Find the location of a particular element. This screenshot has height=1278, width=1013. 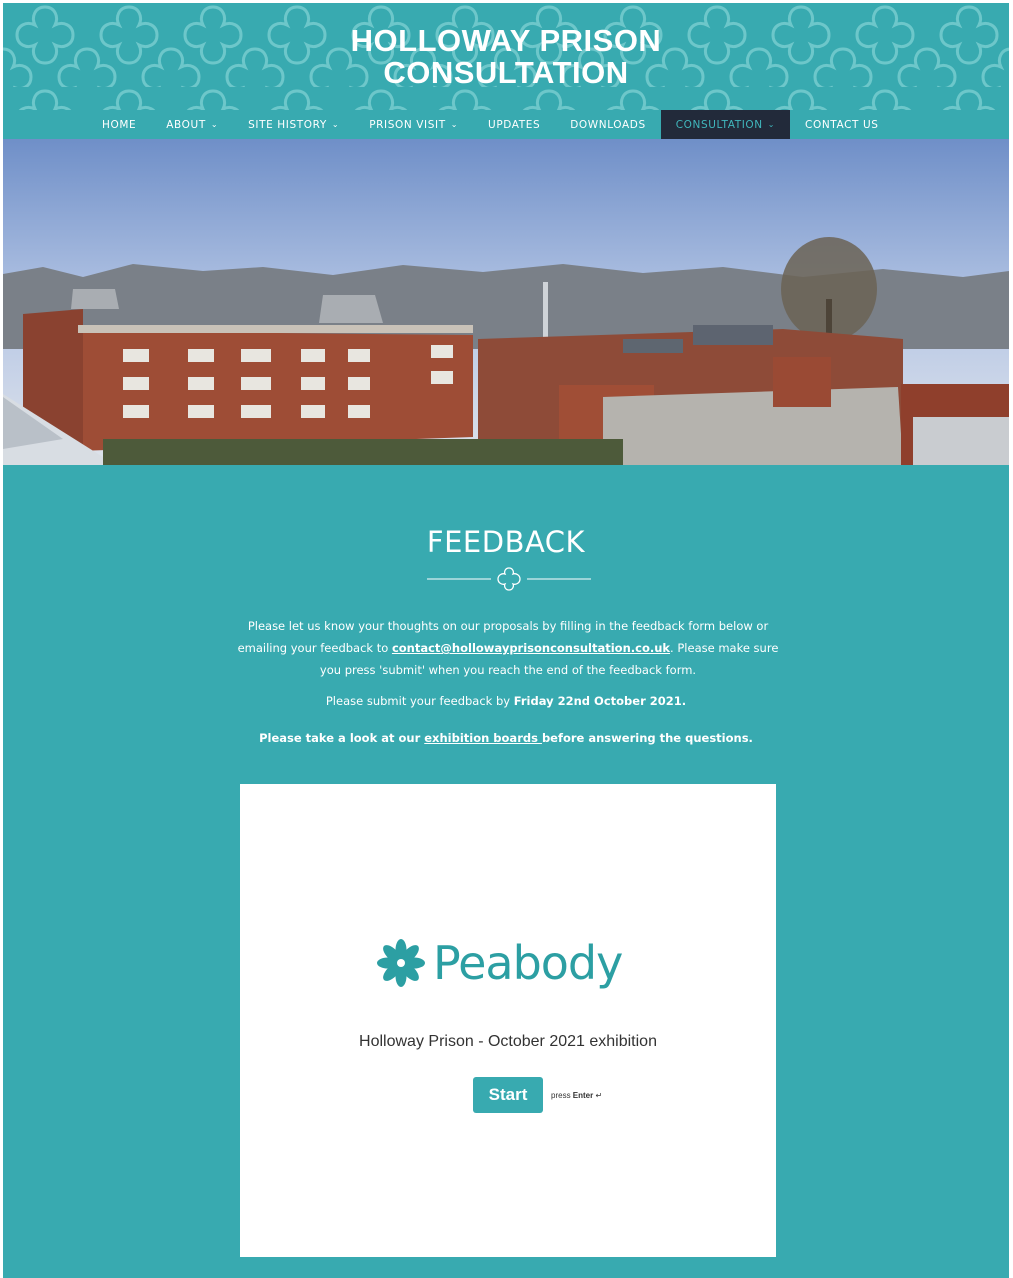

nav-site-history-label: SITE HISTORY is located at coordinates (287, 124).